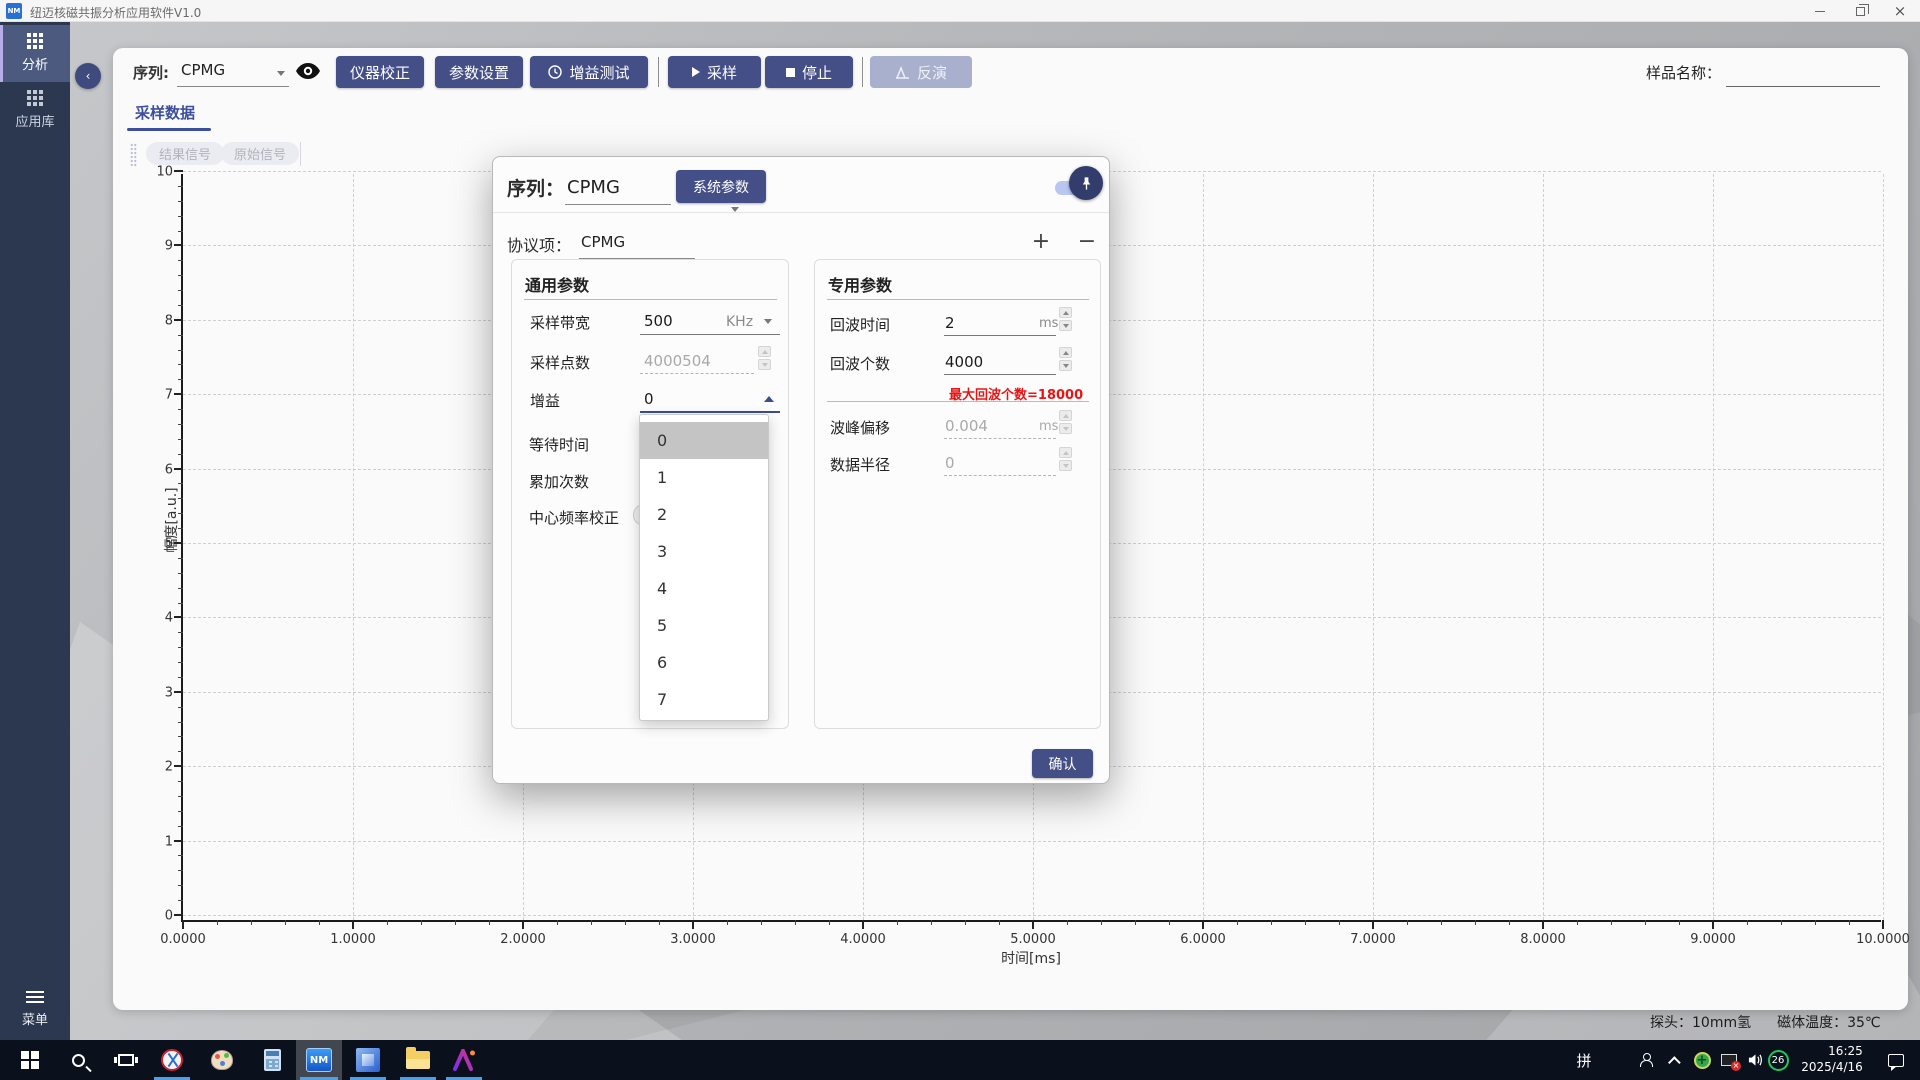 The height and width of the screenshot is (1080, 1920). Describe the element at coordinates (704, 477) in the screenshot. I see `gain-option-1: 1` at that location.